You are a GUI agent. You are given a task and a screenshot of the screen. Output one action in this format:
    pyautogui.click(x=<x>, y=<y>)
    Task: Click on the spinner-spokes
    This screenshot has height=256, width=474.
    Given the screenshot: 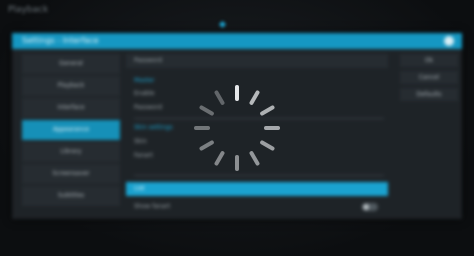 What is the action you would take?
    pyautogui.click(x=237, y=128)
    